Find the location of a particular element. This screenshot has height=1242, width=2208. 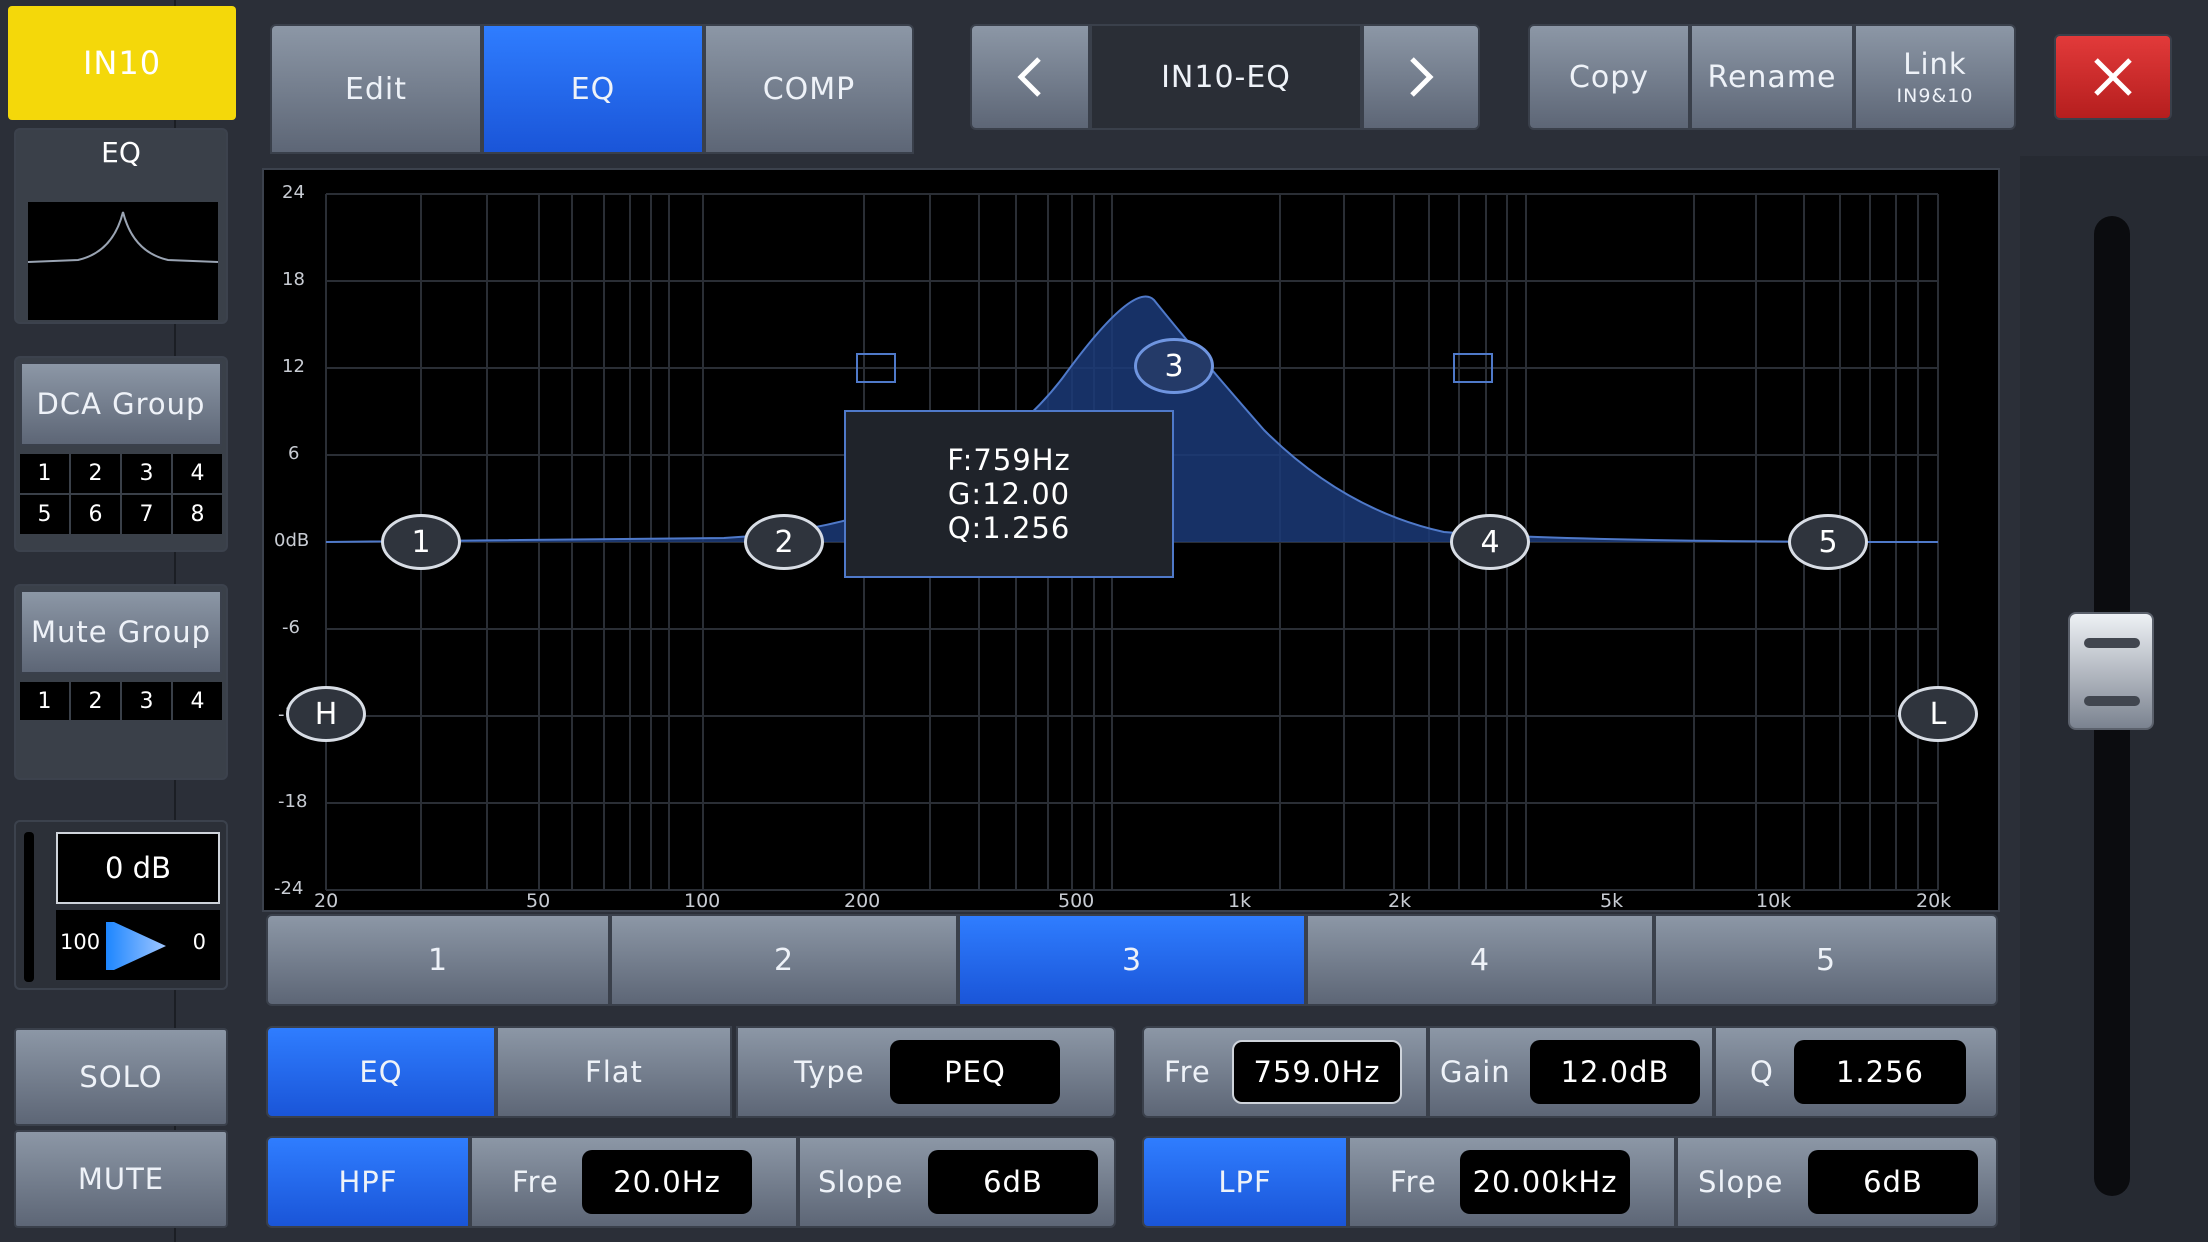

y-axis-label: 0dB is located at coordinates (292, 540).